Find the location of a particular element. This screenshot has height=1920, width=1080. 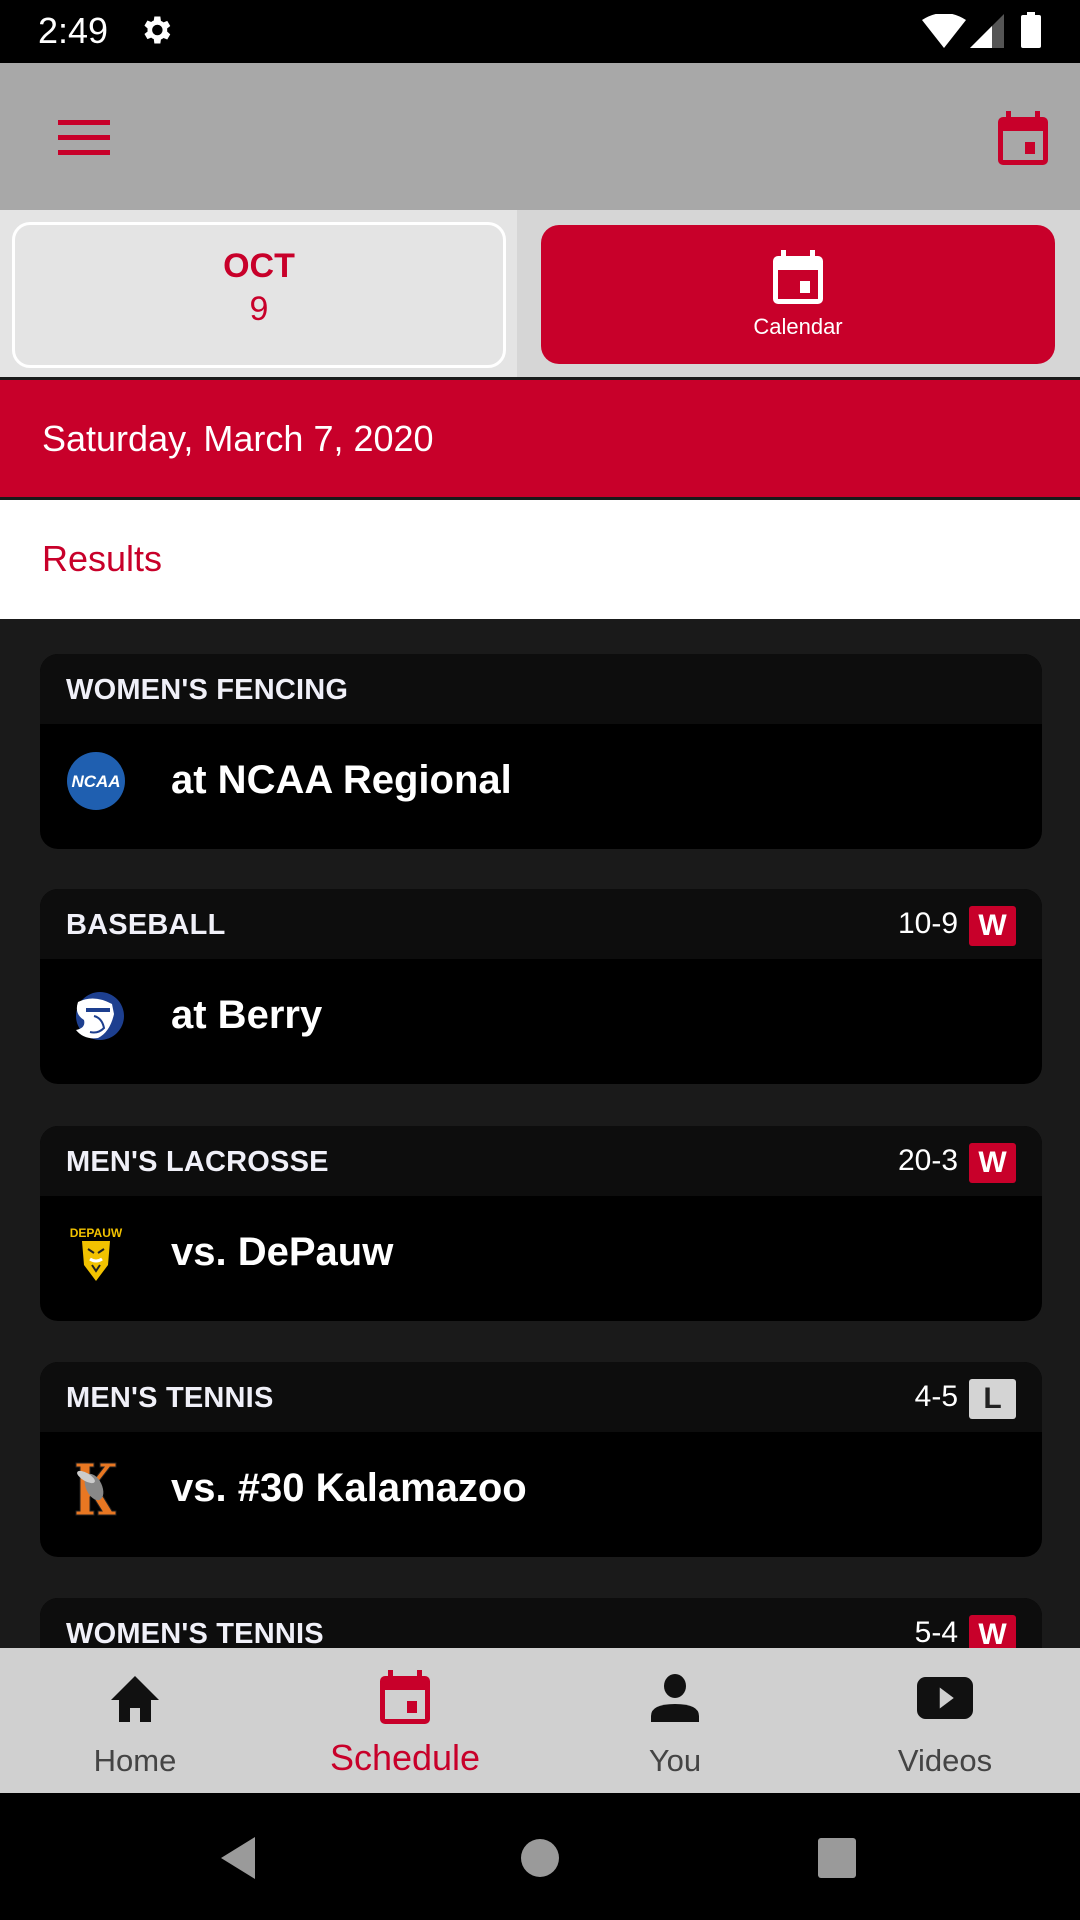

play-video-icon is located at coordinates (945, 1698).